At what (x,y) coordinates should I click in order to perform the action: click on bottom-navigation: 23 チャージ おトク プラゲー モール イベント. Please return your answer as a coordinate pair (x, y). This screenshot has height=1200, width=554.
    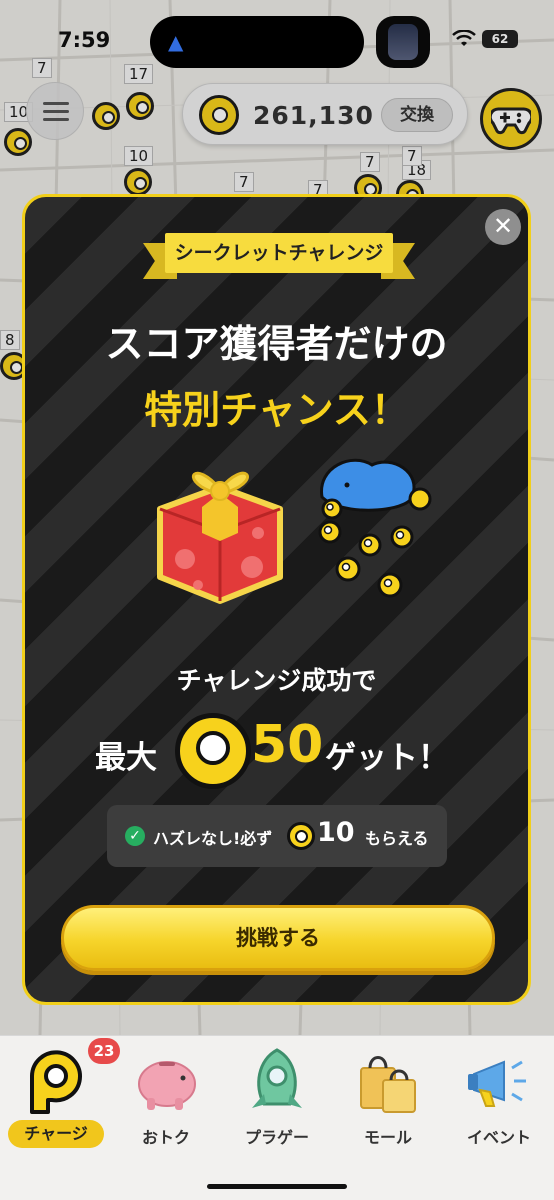
    Looking at the image, I should click on (277, 1117).